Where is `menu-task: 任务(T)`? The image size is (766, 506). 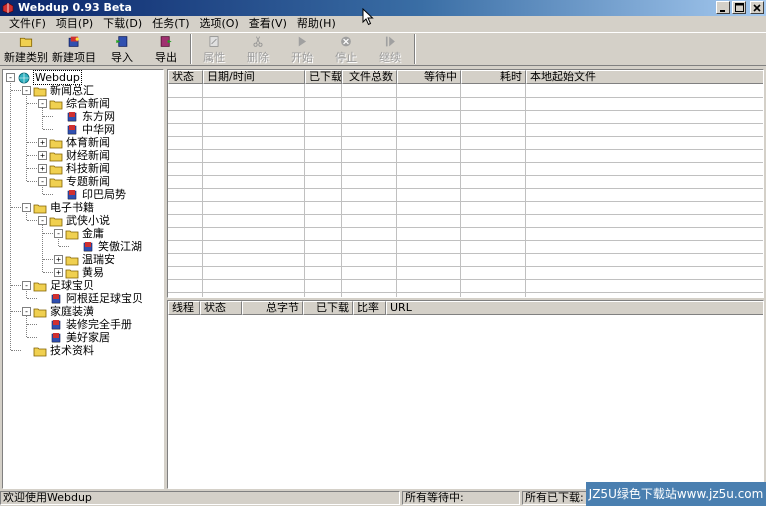 menu-task: 任务(T) is located at coordinates (170, 24).